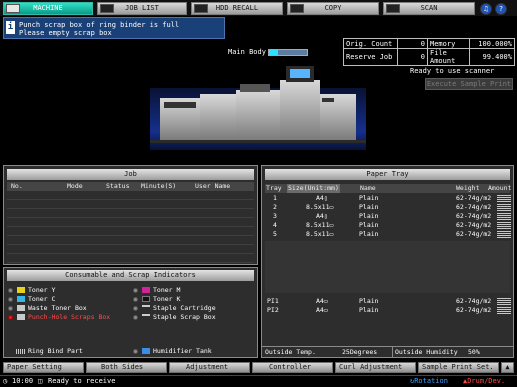 The image size is (517, 387). What do you see at coordinates (501, 9) in the screenshot?
I see `help-icon: ?` at bounding box center [501, 9].